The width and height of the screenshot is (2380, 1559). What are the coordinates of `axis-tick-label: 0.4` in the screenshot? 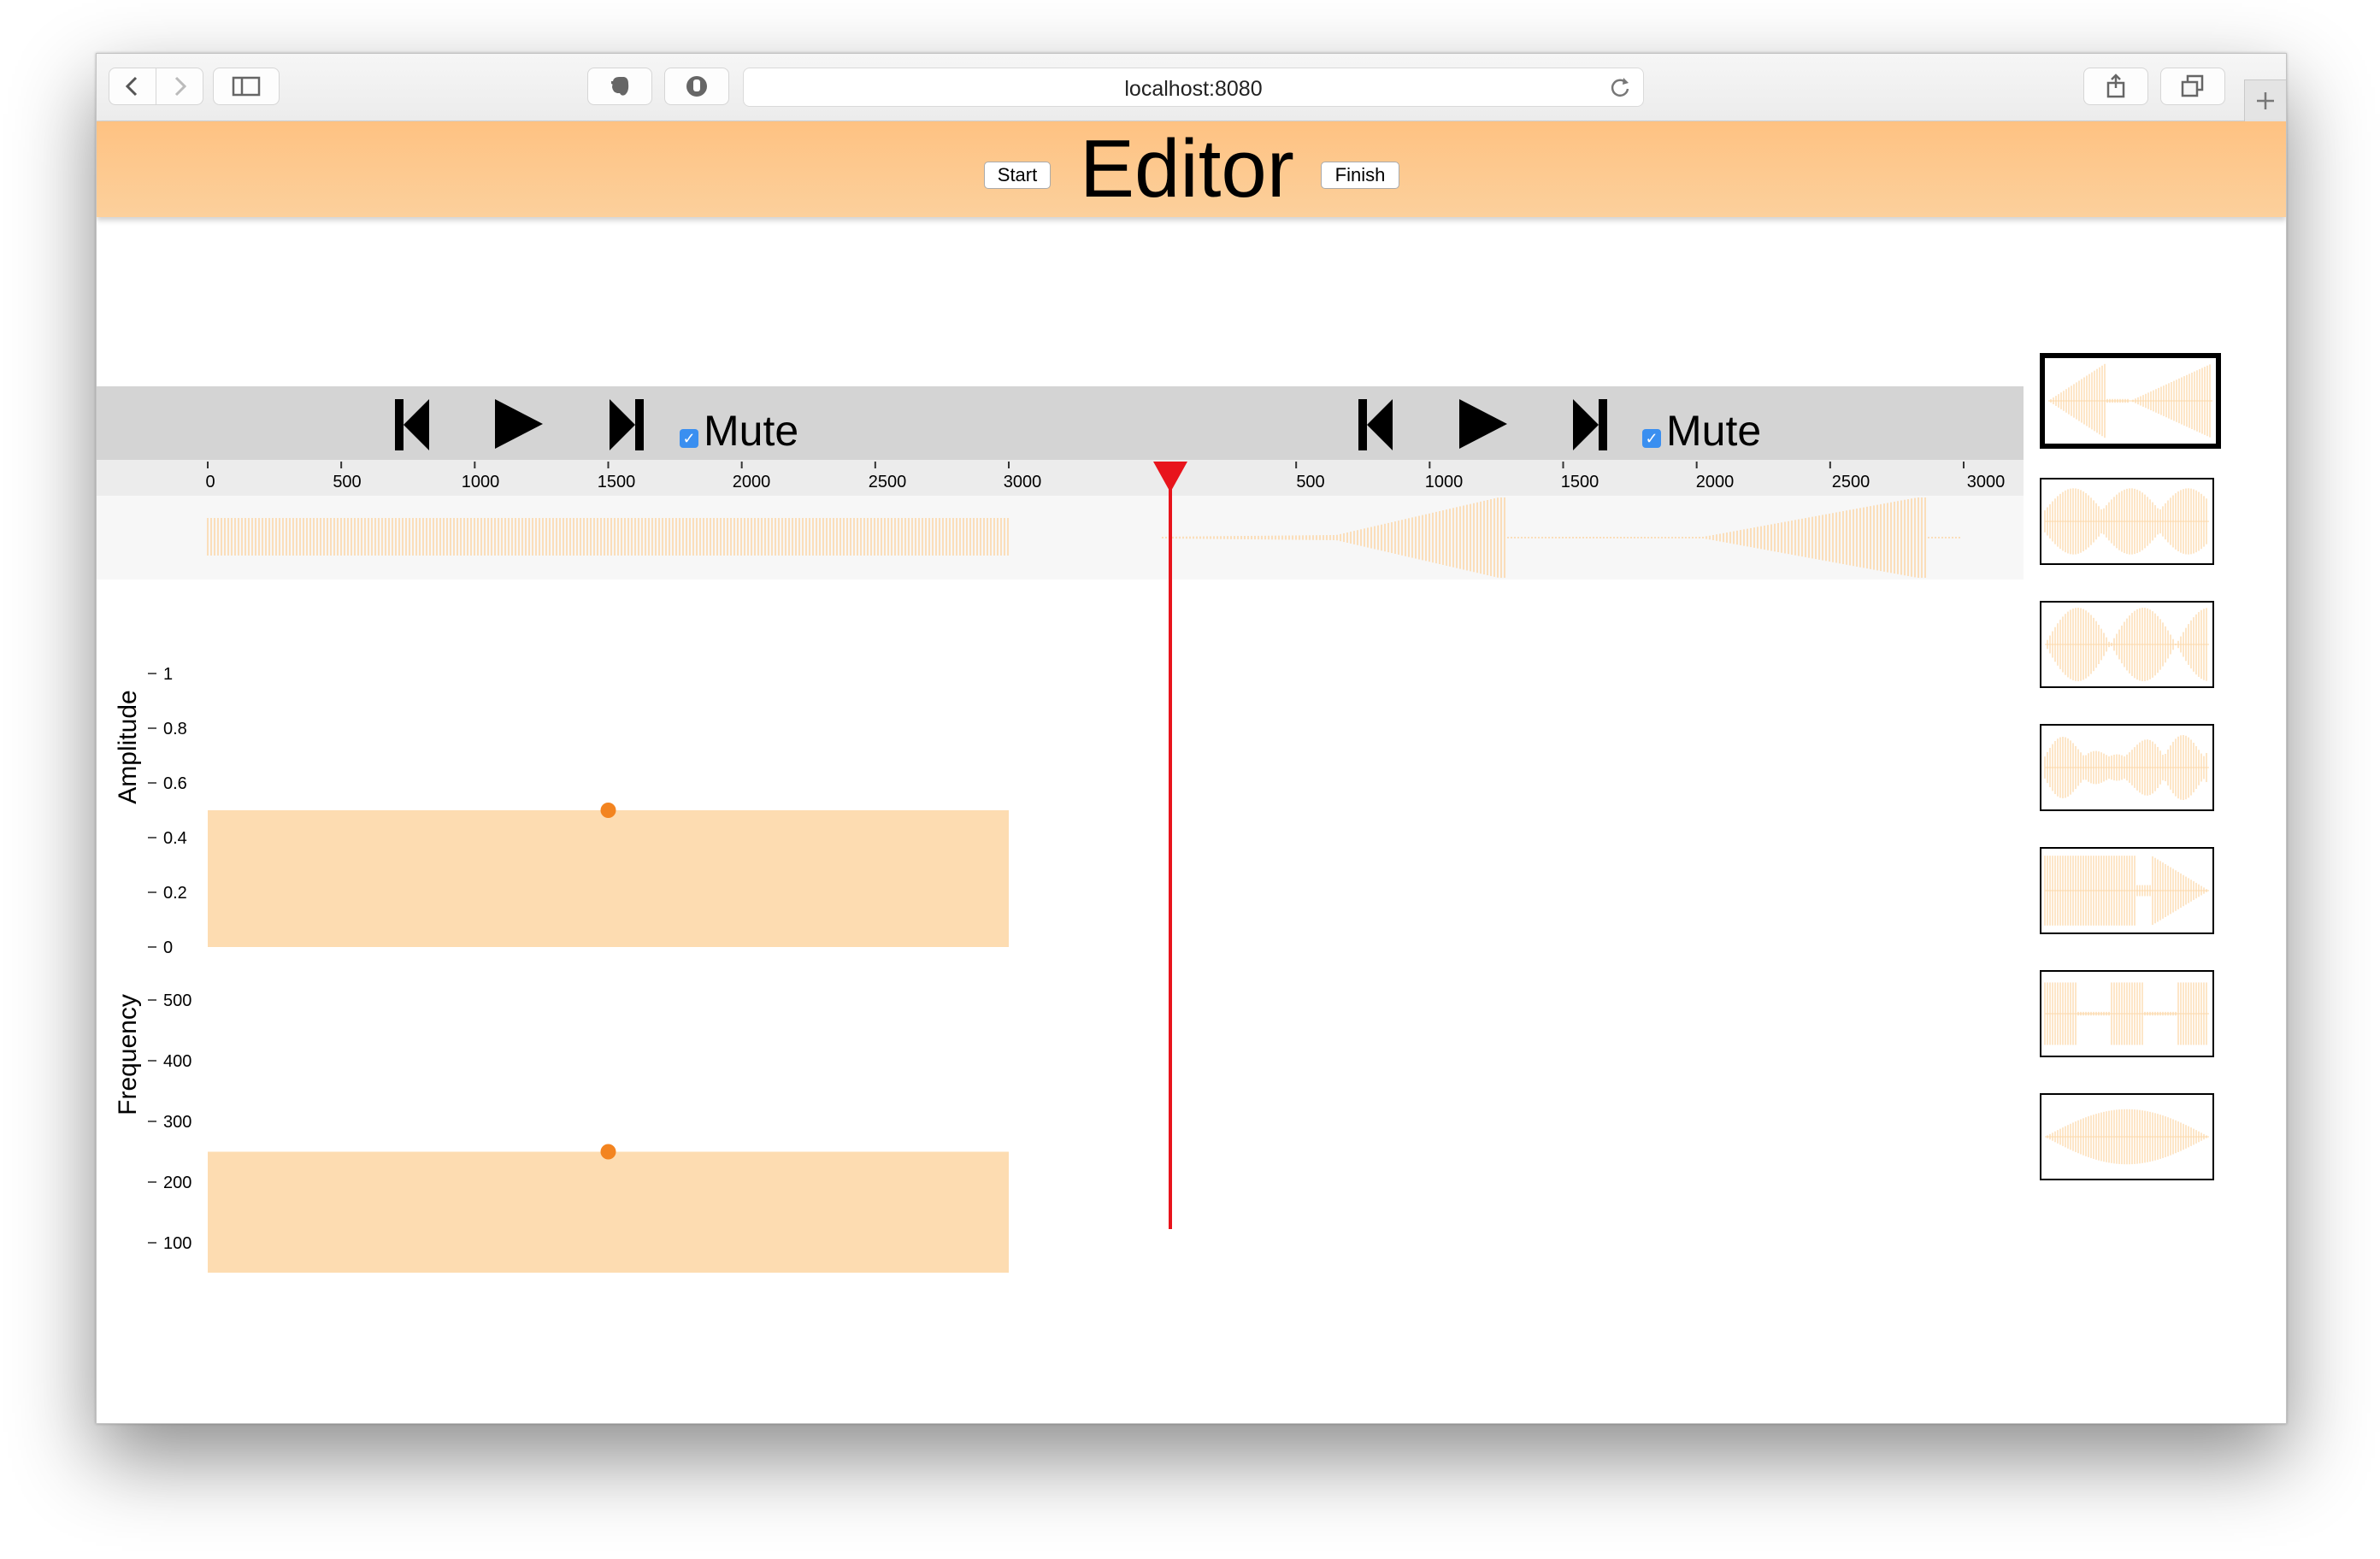 It's located at (175, 838).